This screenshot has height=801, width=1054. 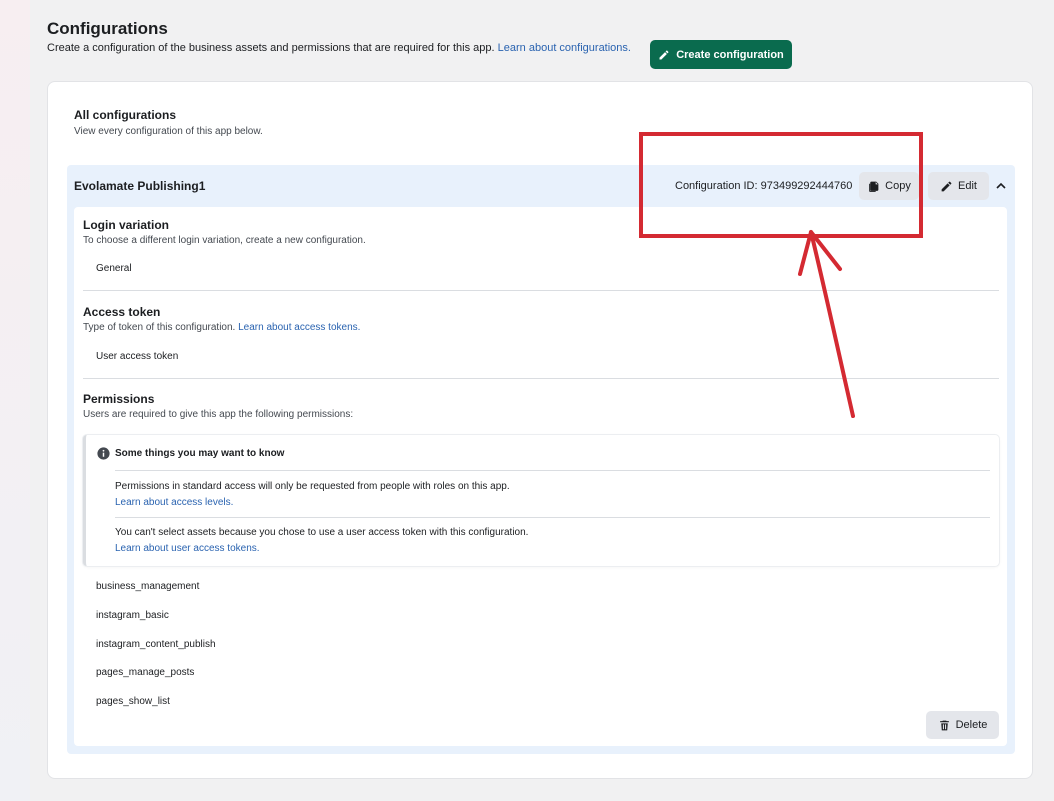 What do you see at coordinates (15, 400) in the screenshot?
I see `page-edge-tint` at bounding box center [15, 400].